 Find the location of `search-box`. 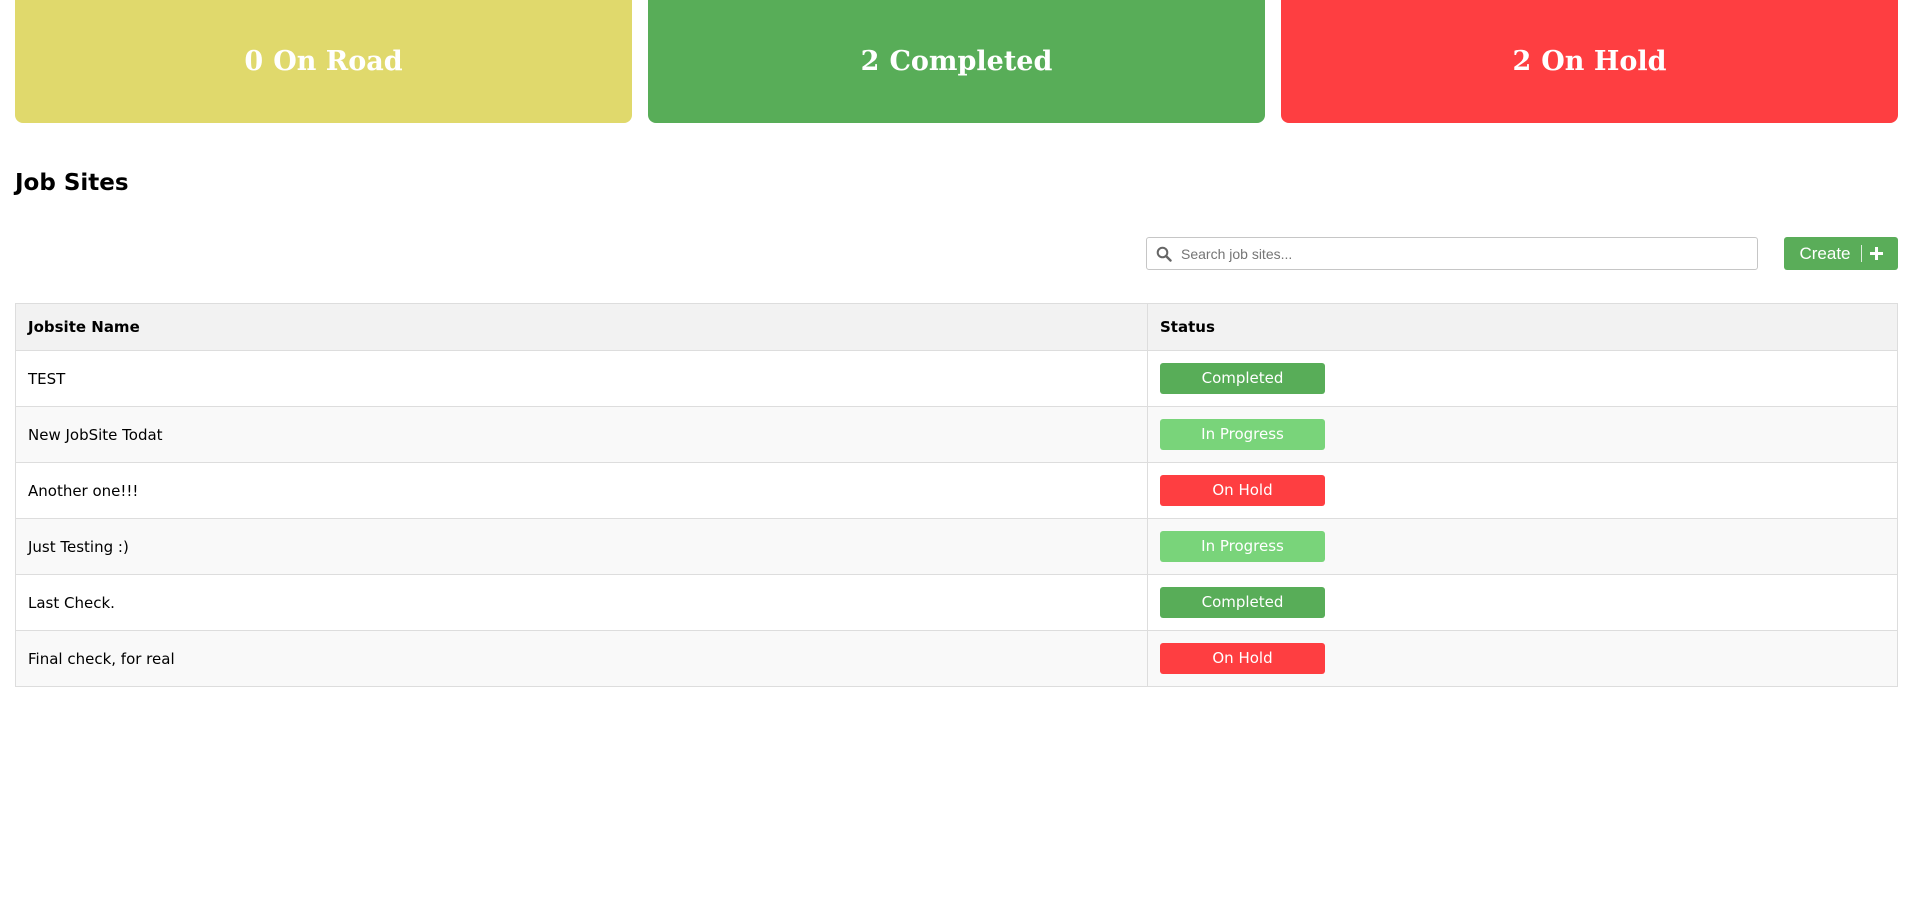

search-box is located at coordinates (1452, 253).